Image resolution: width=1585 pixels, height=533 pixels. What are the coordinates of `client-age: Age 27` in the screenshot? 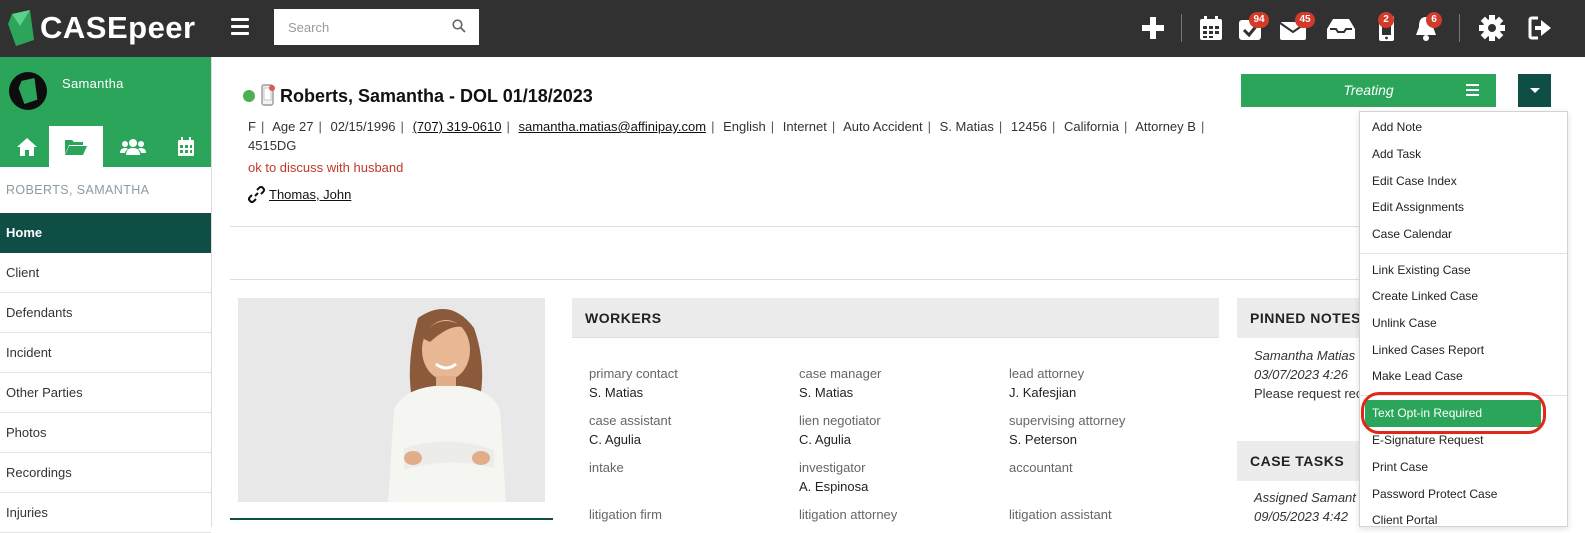 It's located at (293, 126).